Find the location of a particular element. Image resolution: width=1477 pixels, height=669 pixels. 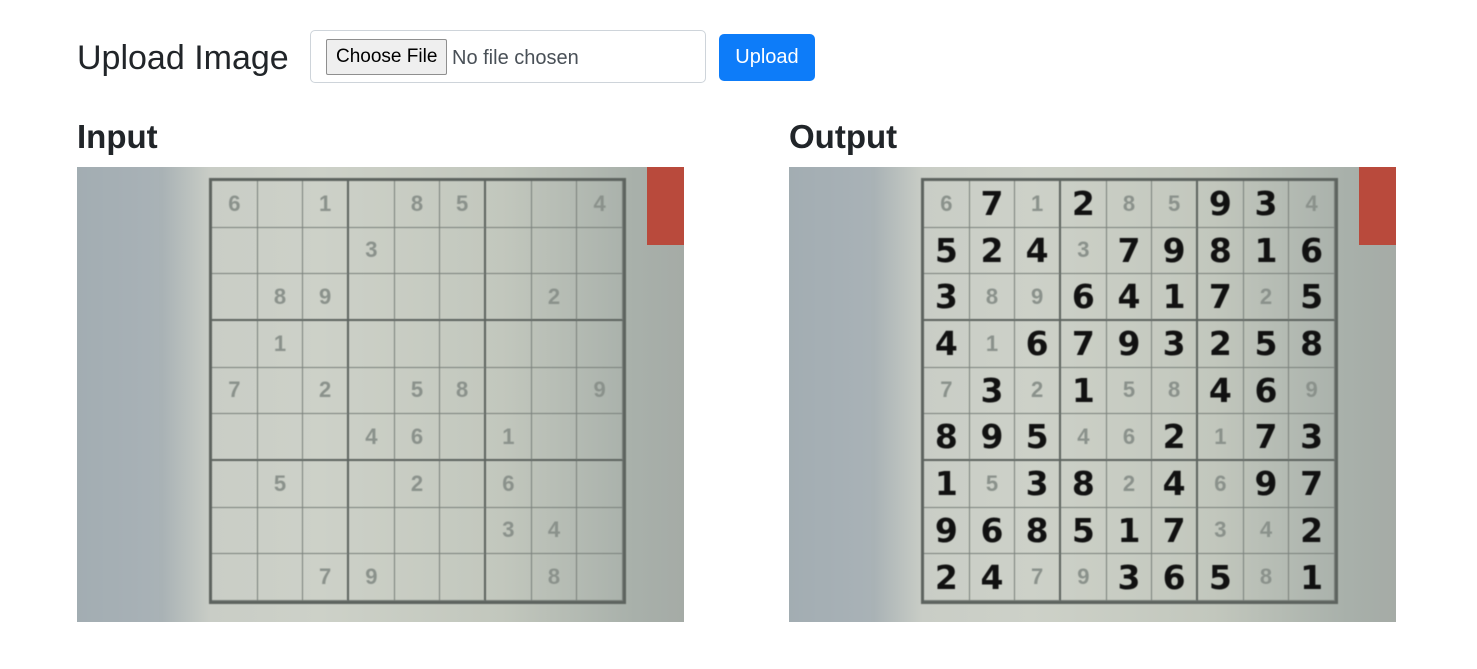

file-status-text: No file chosen is located at coordinates (515, 58).